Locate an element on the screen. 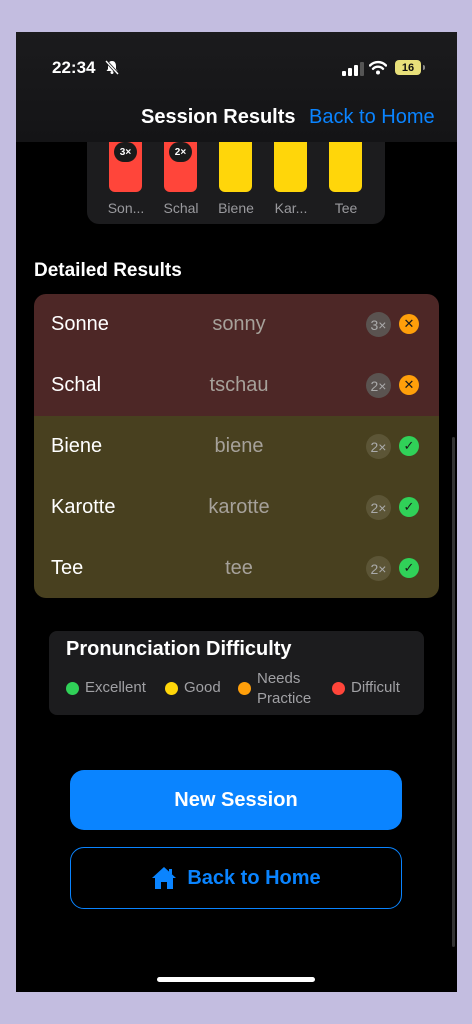 The width and height of the screenshot is (472, 1024). navigation-bar: 22:34 16 Session Results Back to Home is located at coordinates (236, 87).